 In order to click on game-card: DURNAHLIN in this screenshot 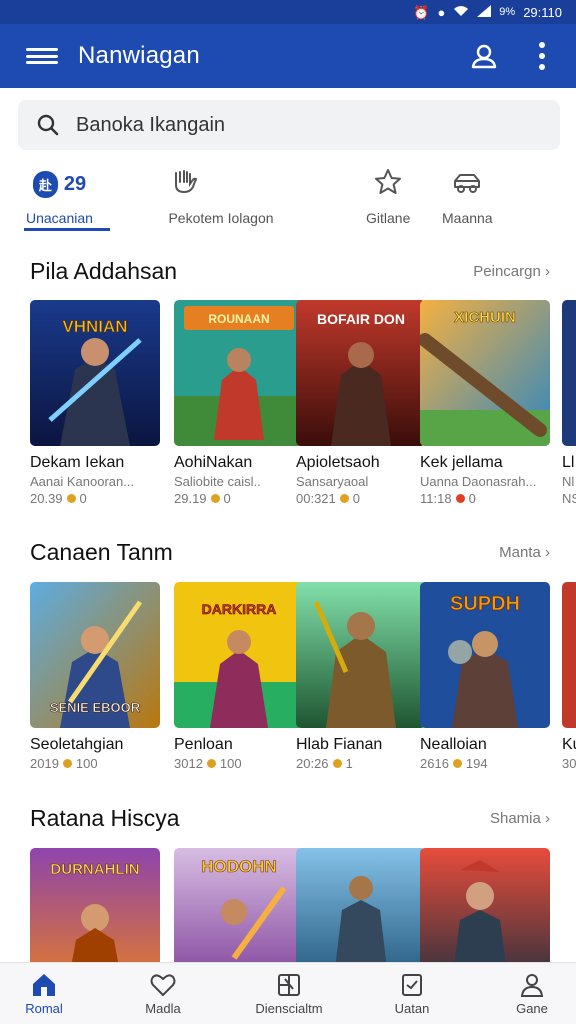, I will do `click(95, 905)`.